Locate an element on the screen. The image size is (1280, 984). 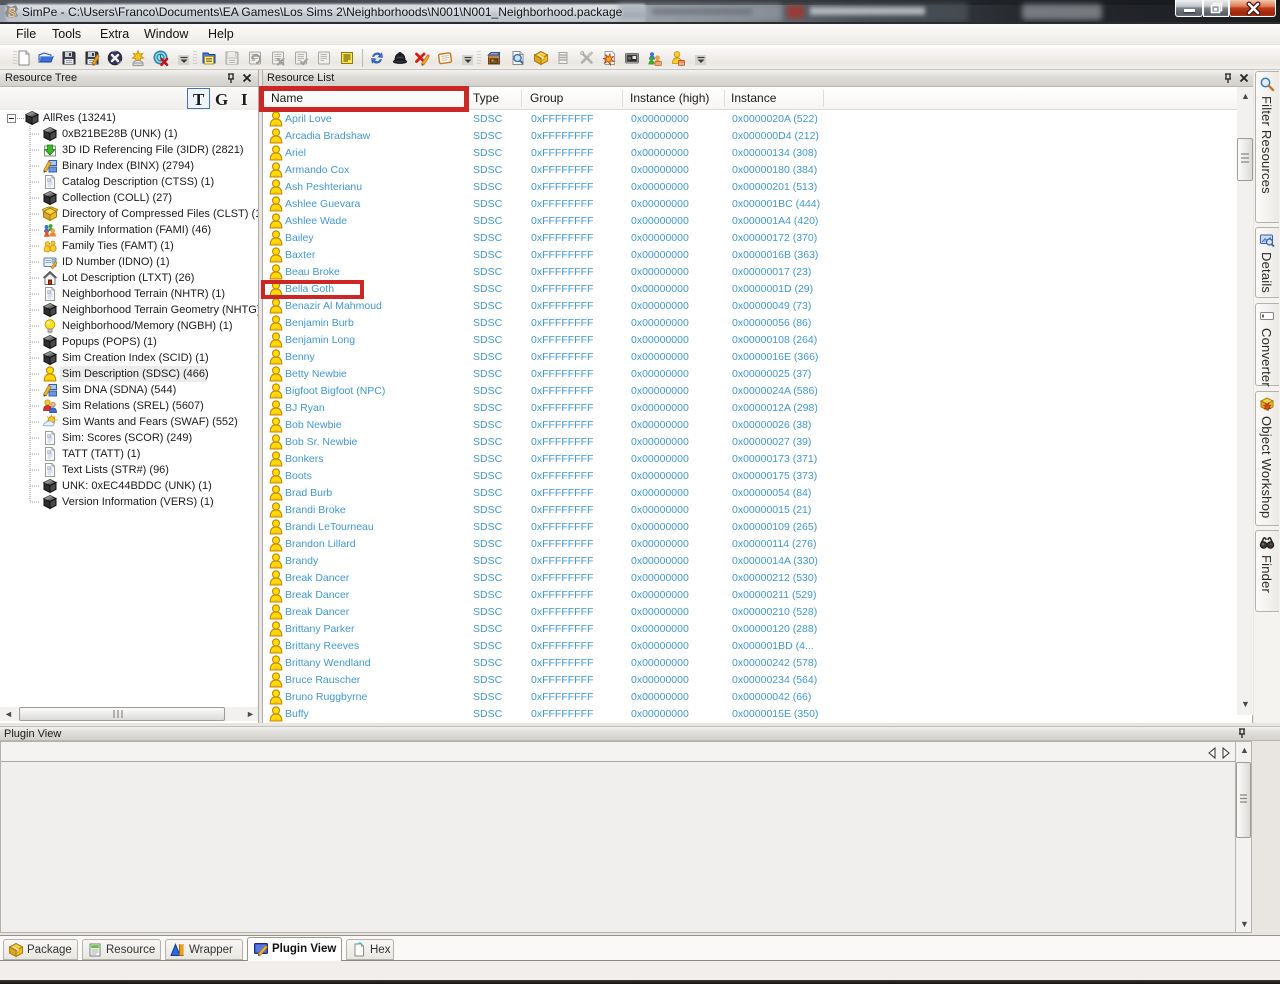
svg-text: S is located at coordinates (12, 13).